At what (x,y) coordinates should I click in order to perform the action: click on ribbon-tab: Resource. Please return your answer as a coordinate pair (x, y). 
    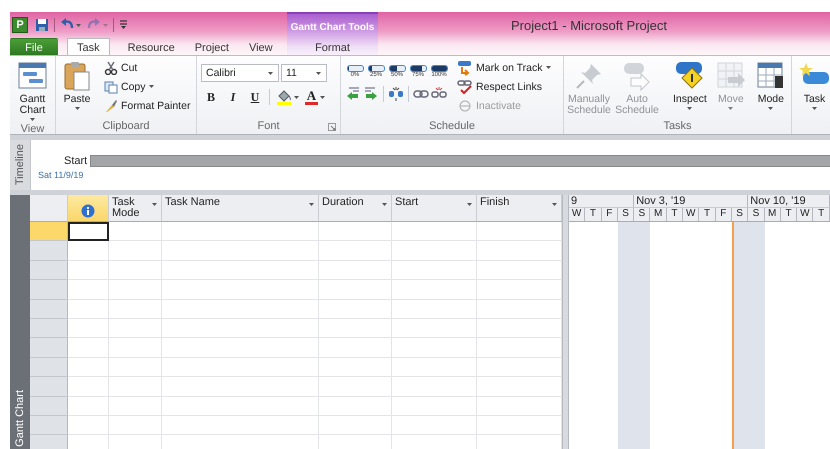
    Looking at the image, I should click on (151, 46).